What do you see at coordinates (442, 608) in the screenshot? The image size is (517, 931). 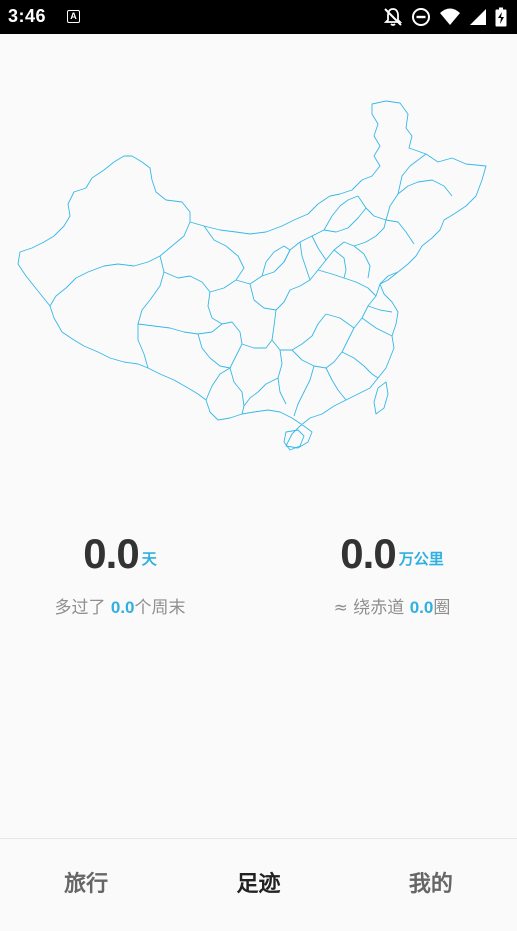 I see `equator-suffix: 圈` at bounding box center [442, 608].